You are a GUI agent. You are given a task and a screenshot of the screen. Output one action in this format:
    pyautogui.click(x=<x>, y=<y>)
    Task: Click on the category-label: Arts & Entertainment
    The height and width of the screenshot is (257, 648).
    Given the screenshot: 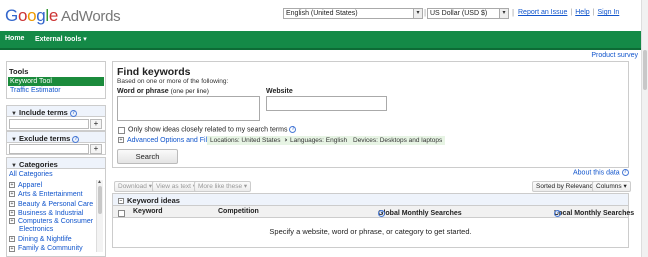 What is the action you would take?
    pyautogui.click(x=50, y=195)
    